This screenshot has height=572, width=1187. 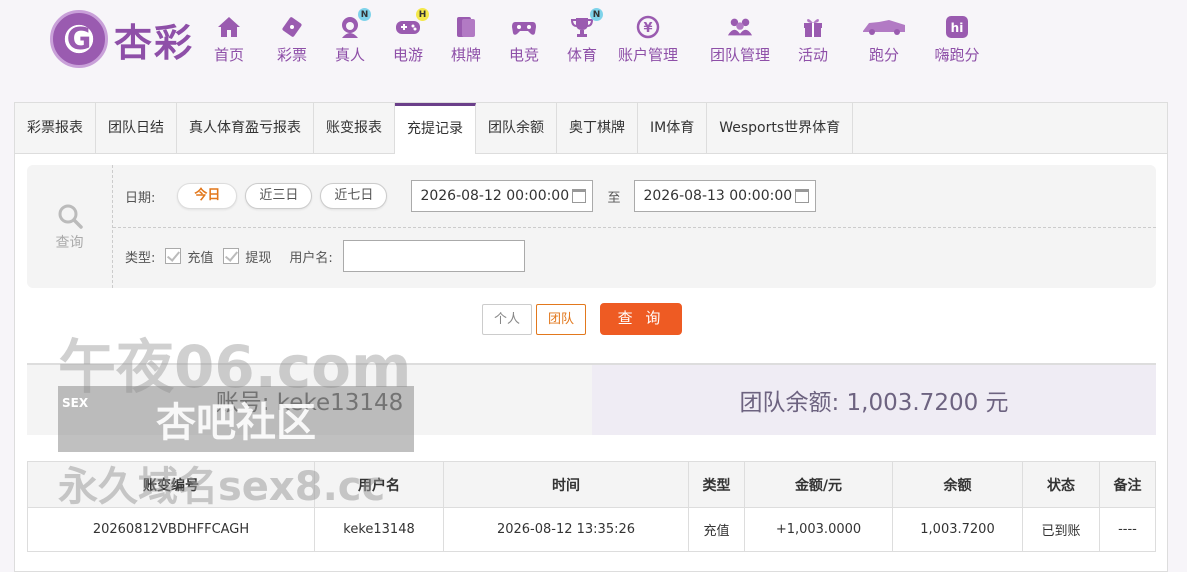 What do you see at coordinates (245, 128) in the screenshot?
I see `tab-live-sports-pl: 真人体育盈亏报表` at bounding box center [245, 128].